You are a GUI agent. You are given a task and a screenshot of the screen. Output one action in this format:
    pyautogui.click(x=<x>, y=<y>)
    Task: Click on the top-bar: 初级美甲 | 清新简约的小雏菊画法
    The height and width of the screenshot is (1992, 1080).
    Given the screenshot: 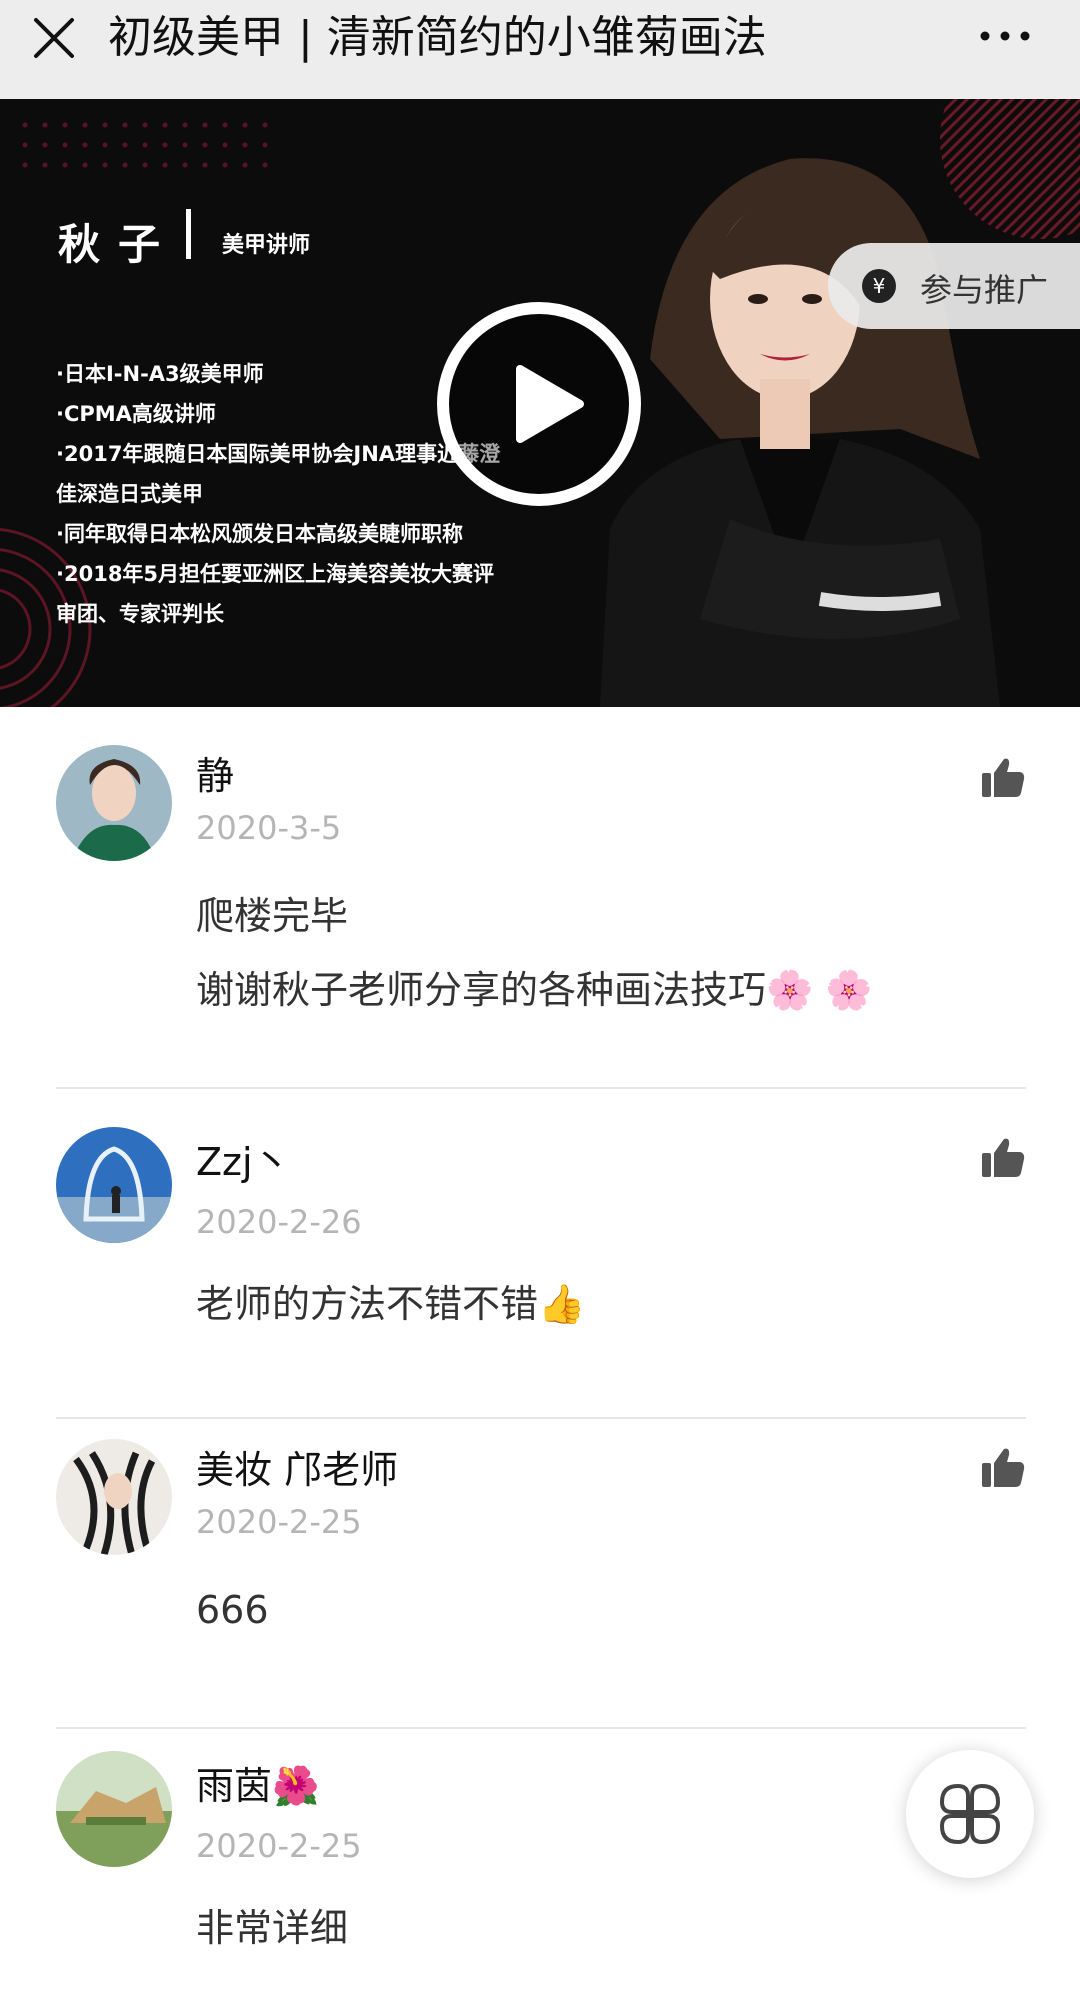 What is the action you would take?
    pyautogui.click(x=540, y=49)
    